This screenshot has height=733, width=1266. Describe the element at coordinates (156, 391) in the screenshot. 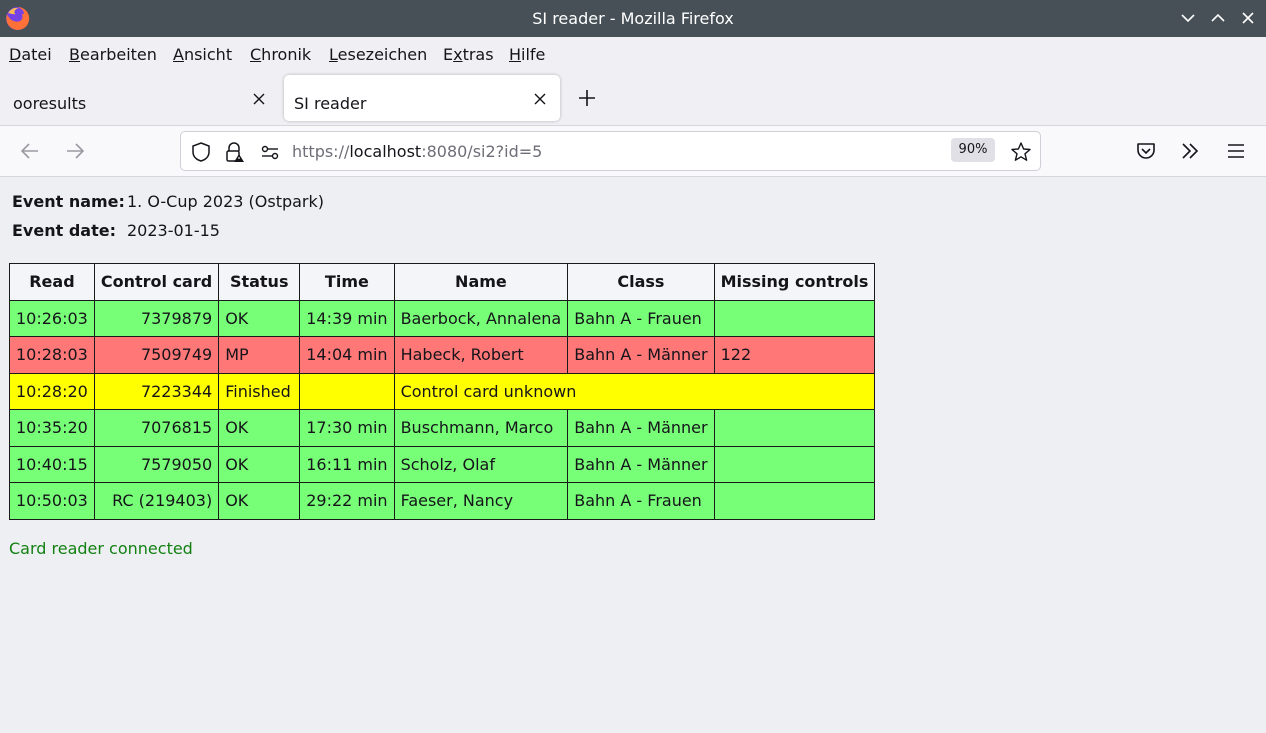

I see `cell-control-card: 7223344` at that location.